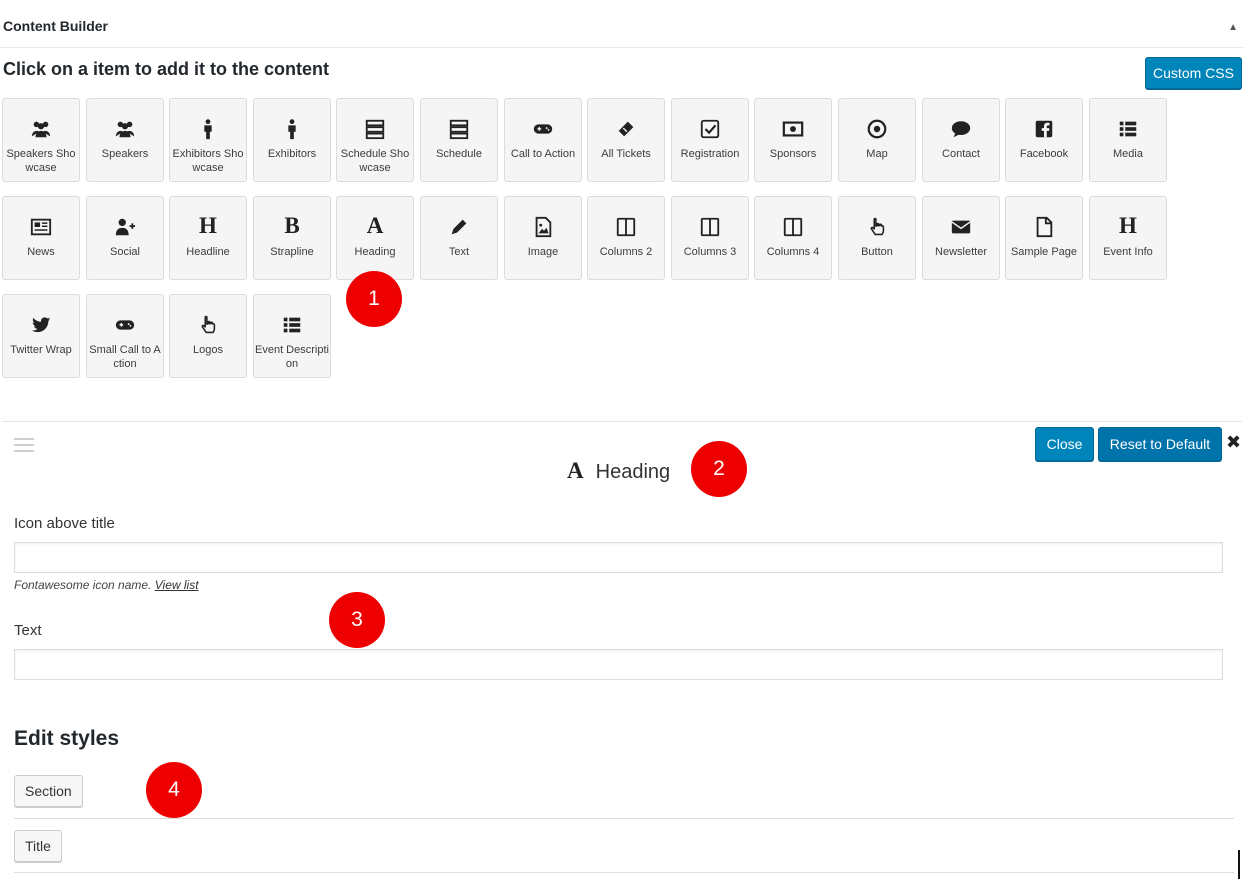 This screenshot has width=1244, height=893. I want to click on item-tile: Columns 4, so click(793, 238).